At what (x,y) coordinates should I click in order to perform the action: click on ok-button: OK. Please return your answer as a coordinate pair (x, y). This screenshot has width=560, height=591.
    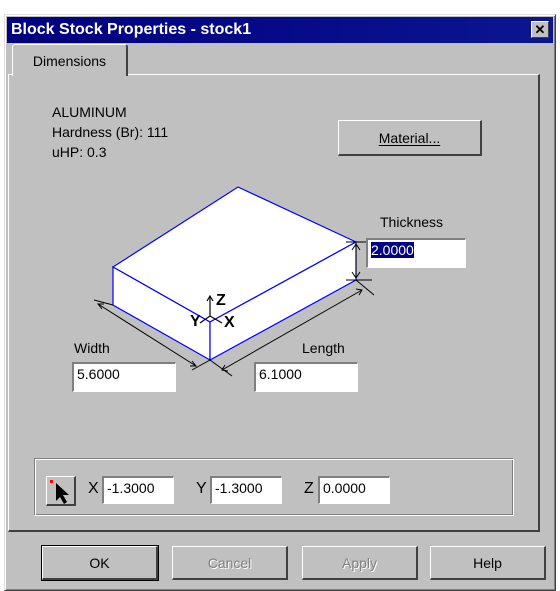
    Looking at the image, I should click on (100, 563).